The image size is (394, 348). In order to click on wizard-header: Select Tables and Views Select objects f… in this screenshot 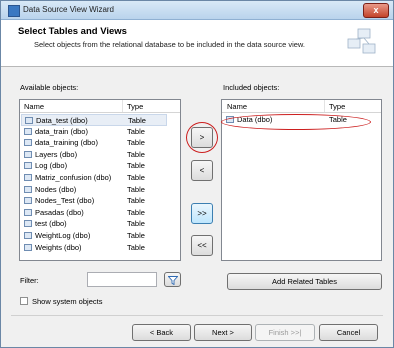, I will do `click(197, 43)`.